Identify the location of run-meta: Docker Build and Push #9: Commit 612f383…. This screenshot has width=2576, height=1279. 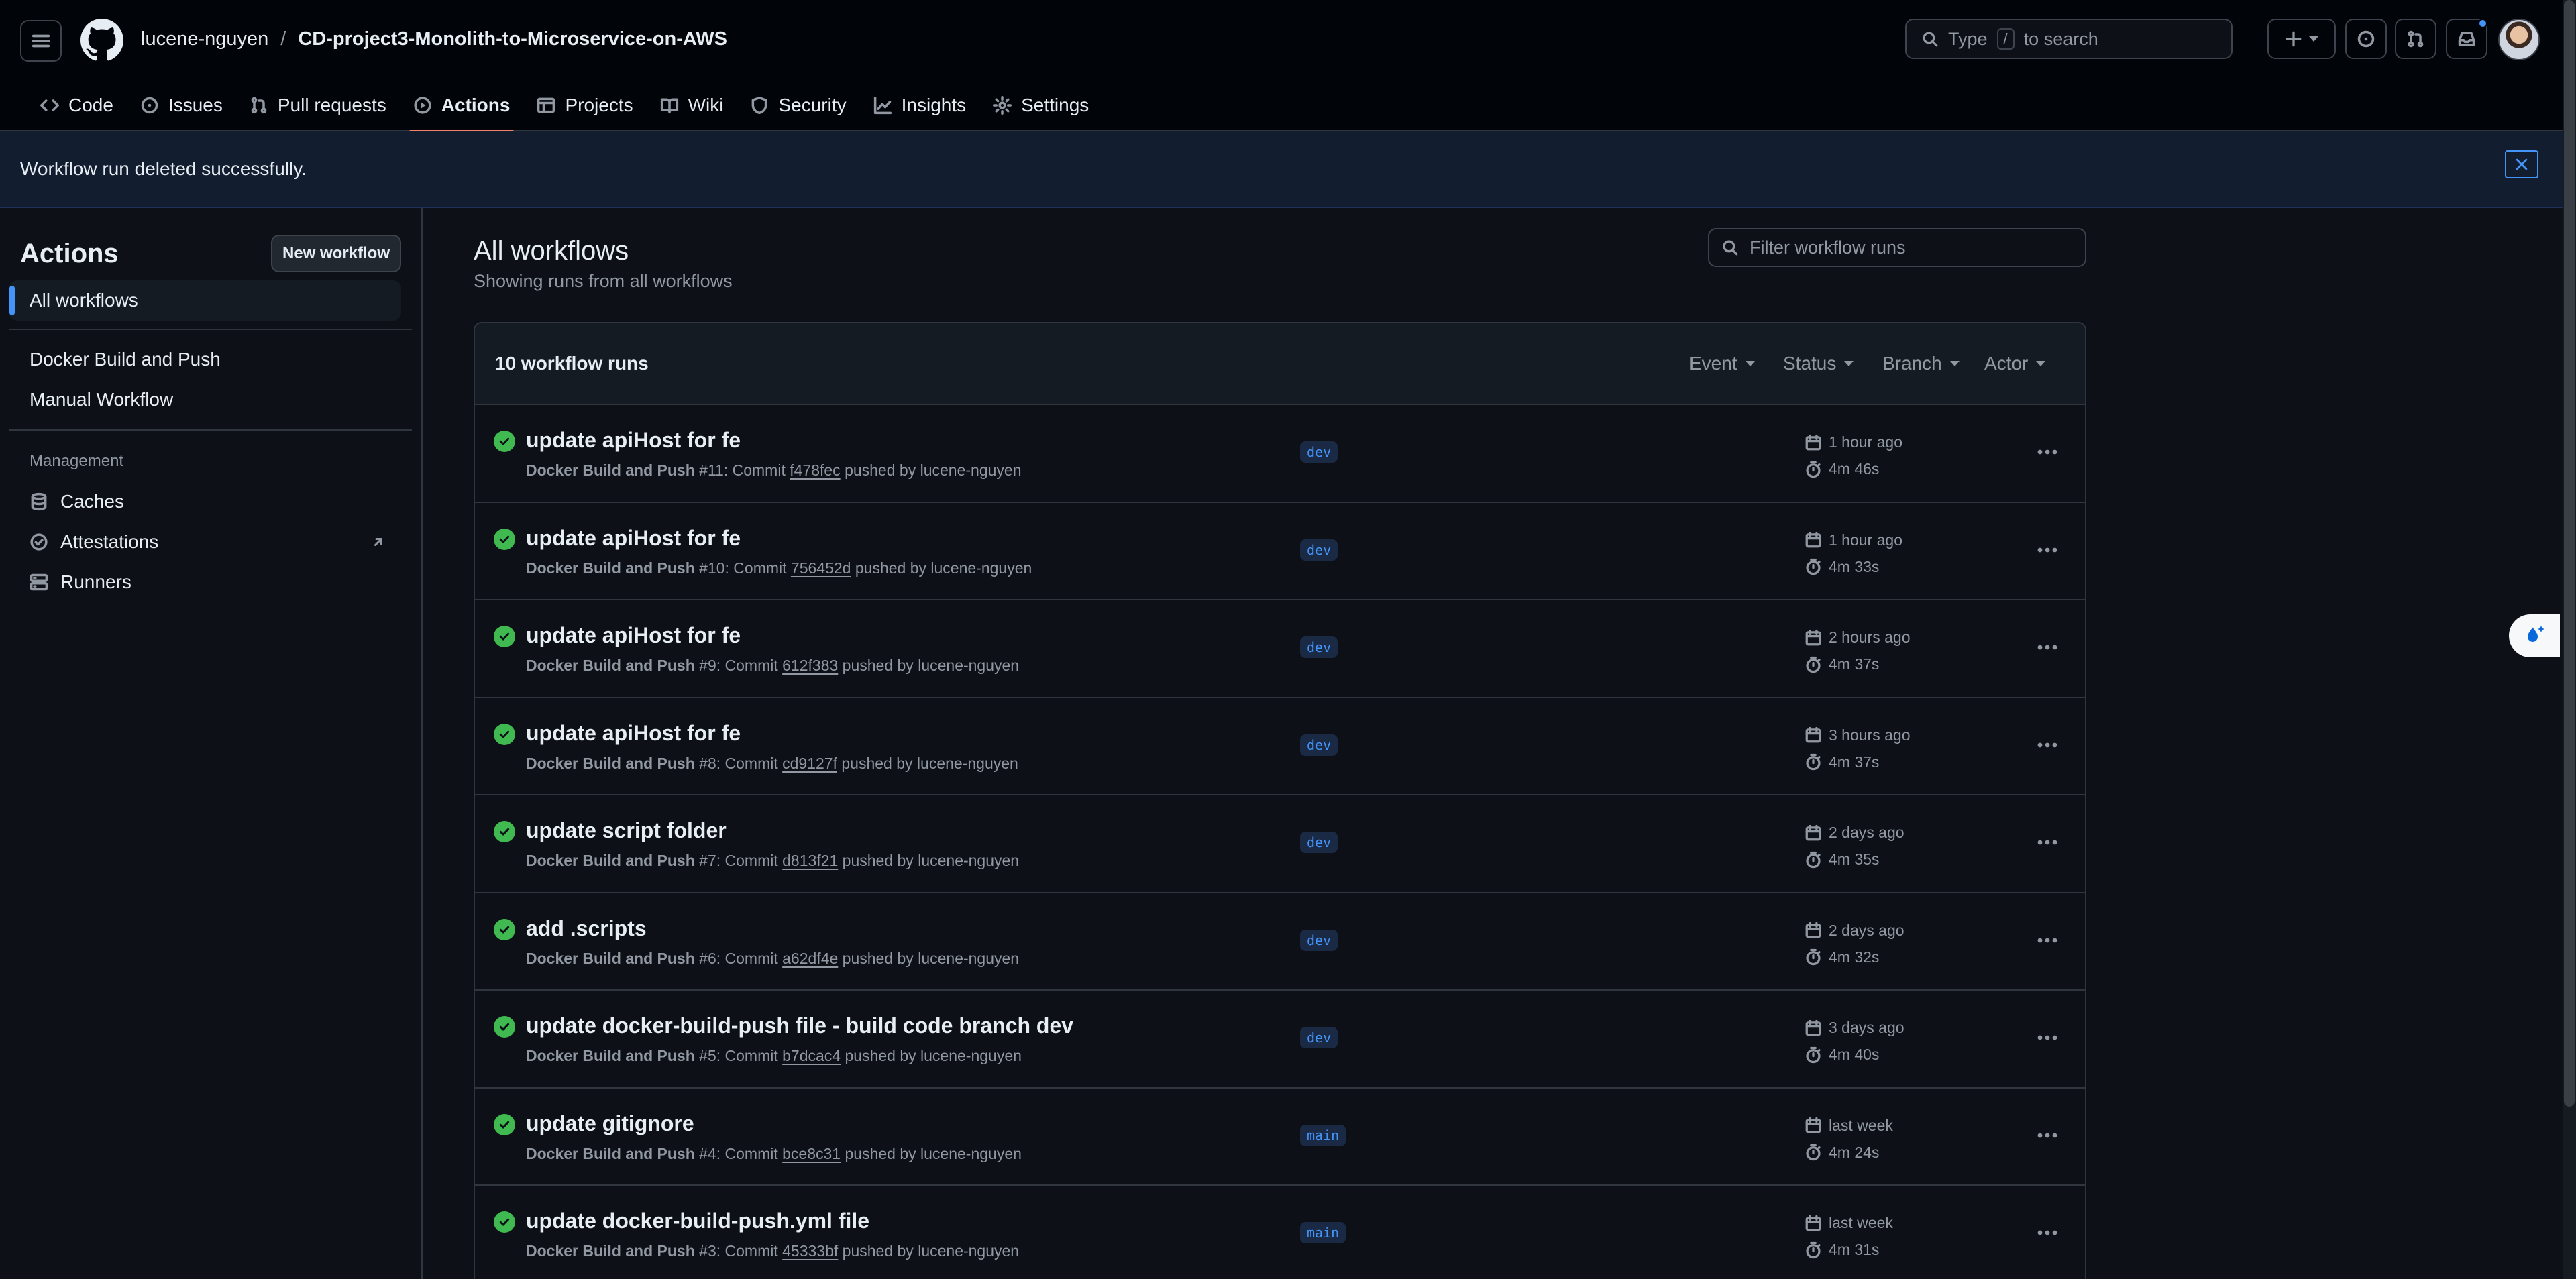
(772, 666).